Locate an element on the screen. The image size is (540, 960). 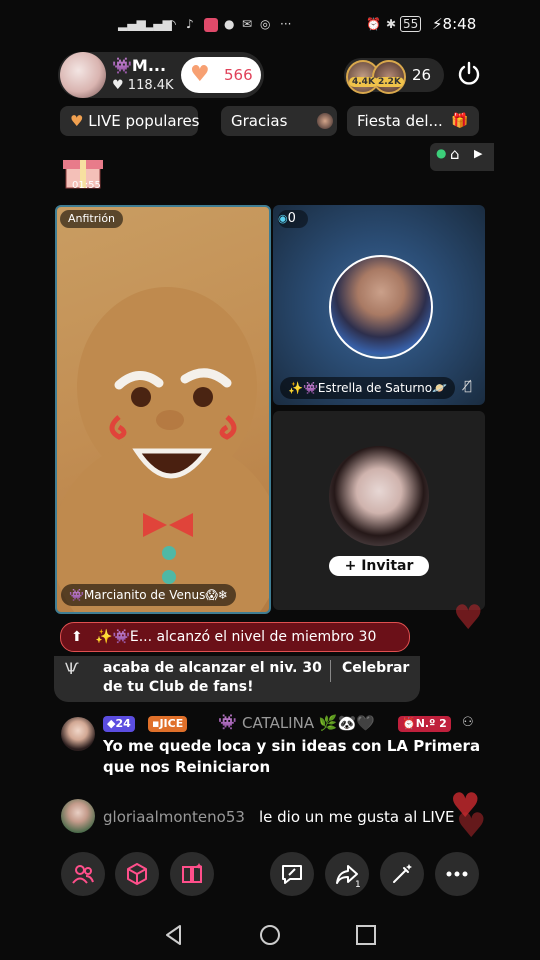
whatsapp-icon: ◎ is located at coordinates (265, 24).